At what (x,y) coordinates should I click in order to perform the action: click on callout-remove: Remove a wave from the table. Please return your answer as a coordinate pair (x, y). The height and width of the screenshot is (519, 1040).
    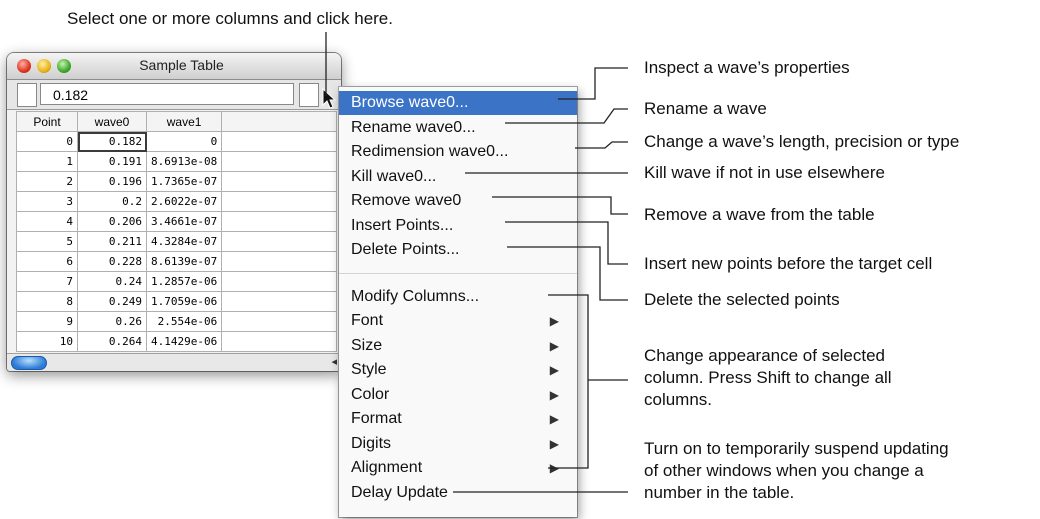
    Looking at the image, I should click on (759, 214).